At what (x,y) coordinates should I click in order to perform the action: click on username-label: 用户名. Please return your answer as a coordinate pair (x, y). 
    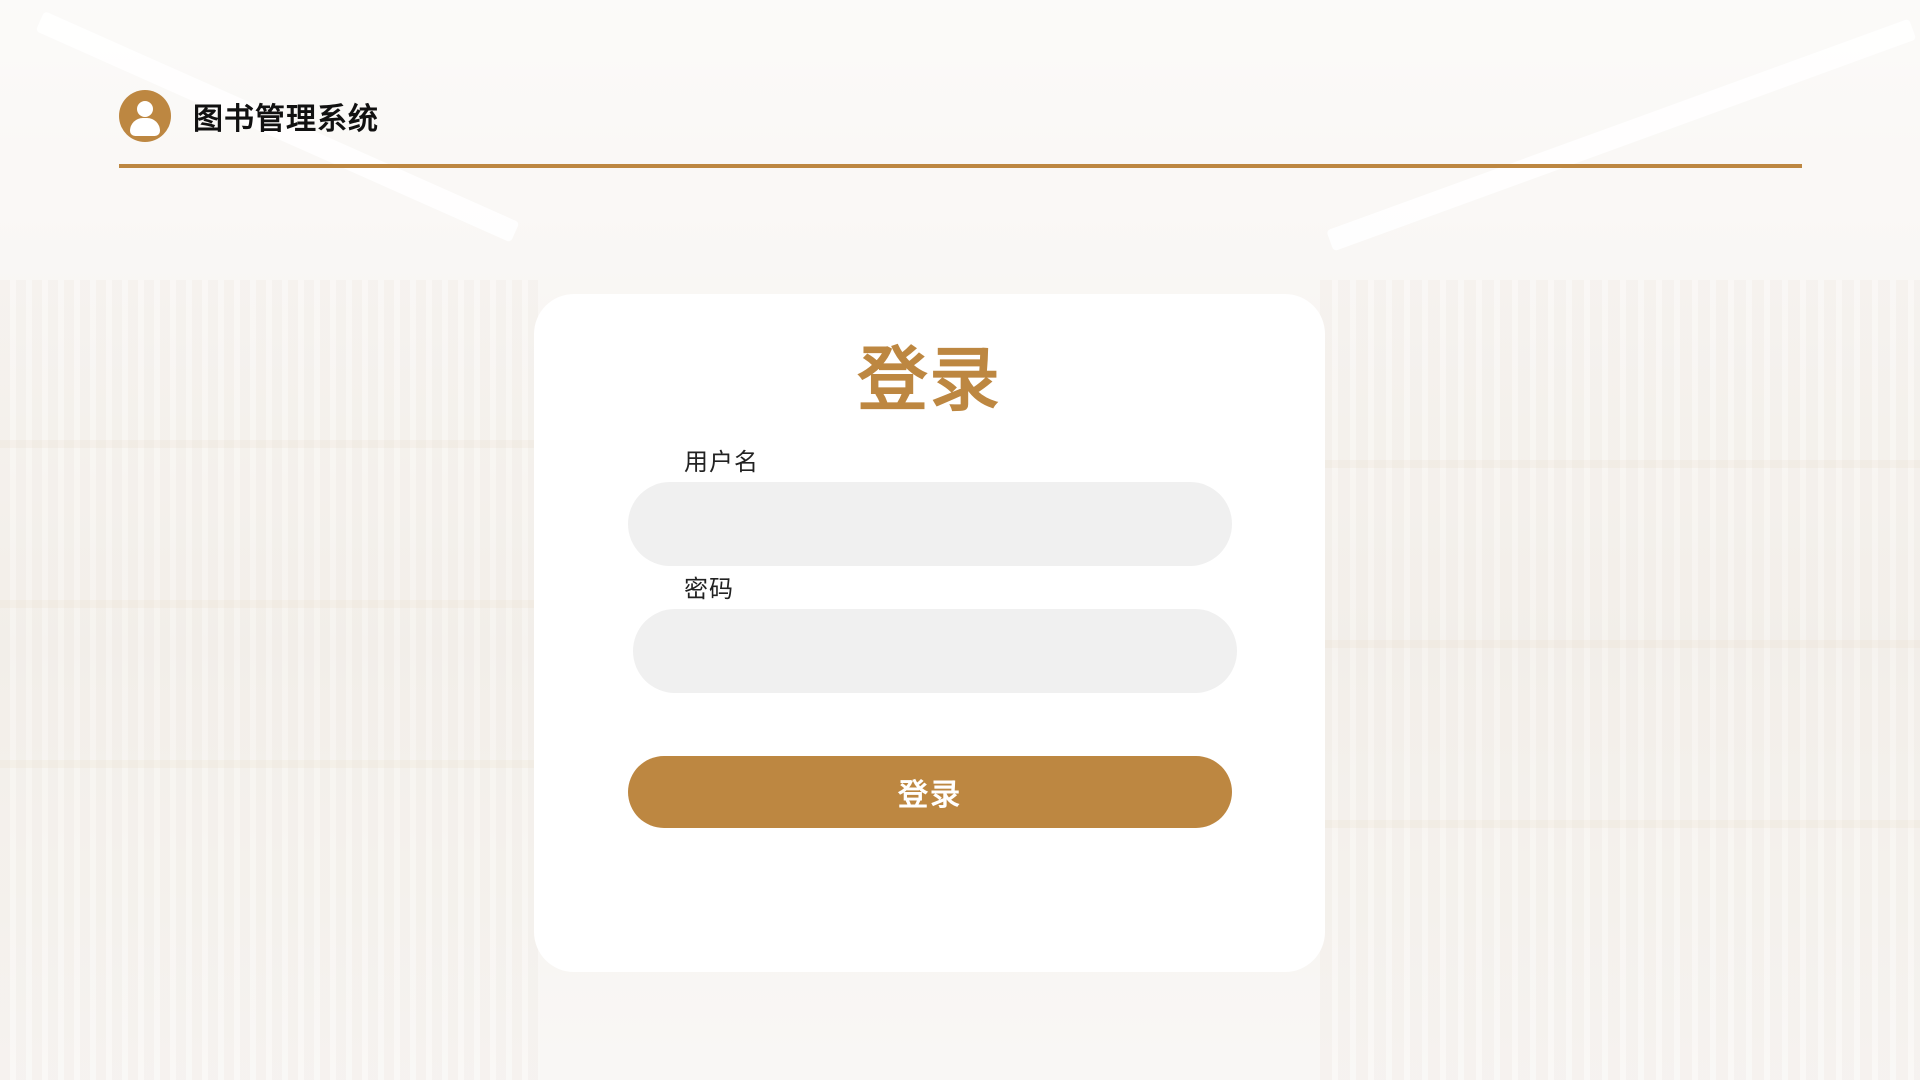
    Looking at the image, I should click on (721, 462).